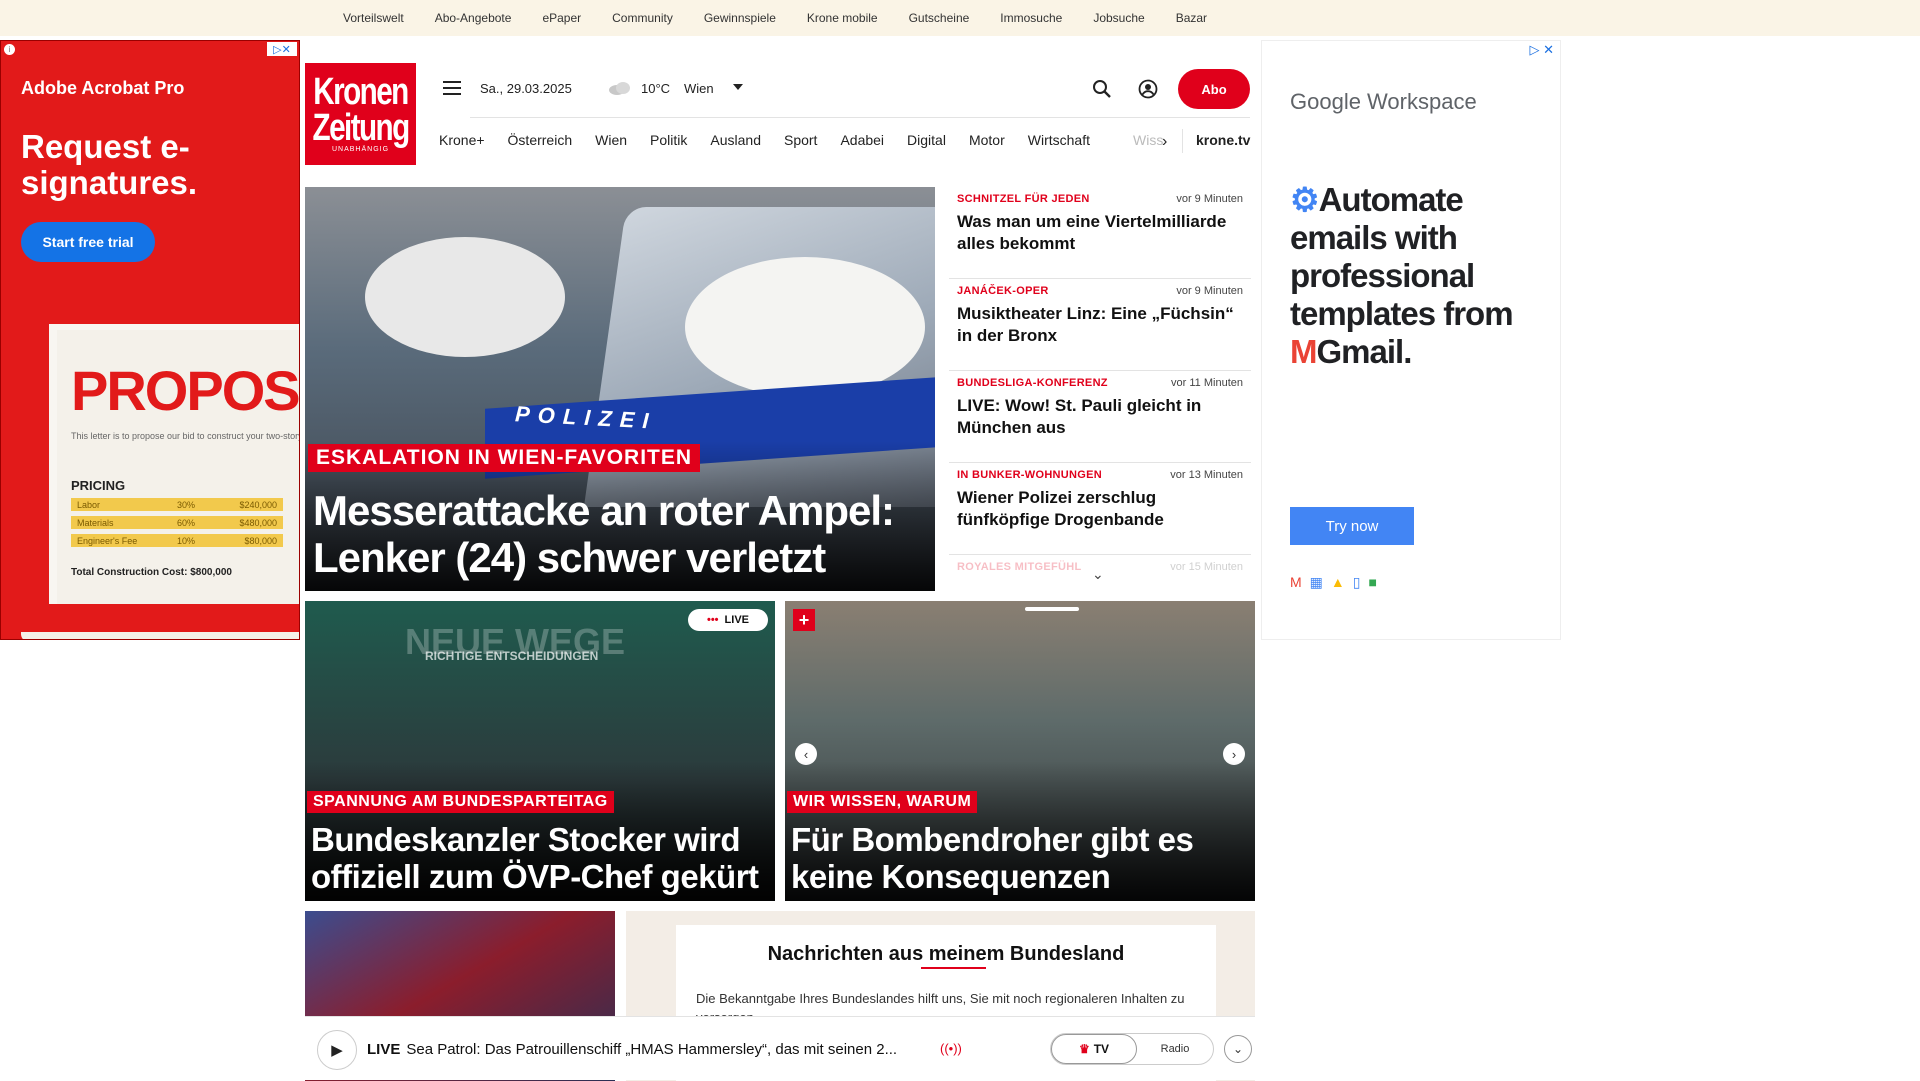 This screenshot has height=1081, width=1920. What do you see at coordinates (504, 458) in the screenshot?
I see `hero-kicker: ESKALATION IN WIEN-FAVORITEN` at bounding box center [504, 458].